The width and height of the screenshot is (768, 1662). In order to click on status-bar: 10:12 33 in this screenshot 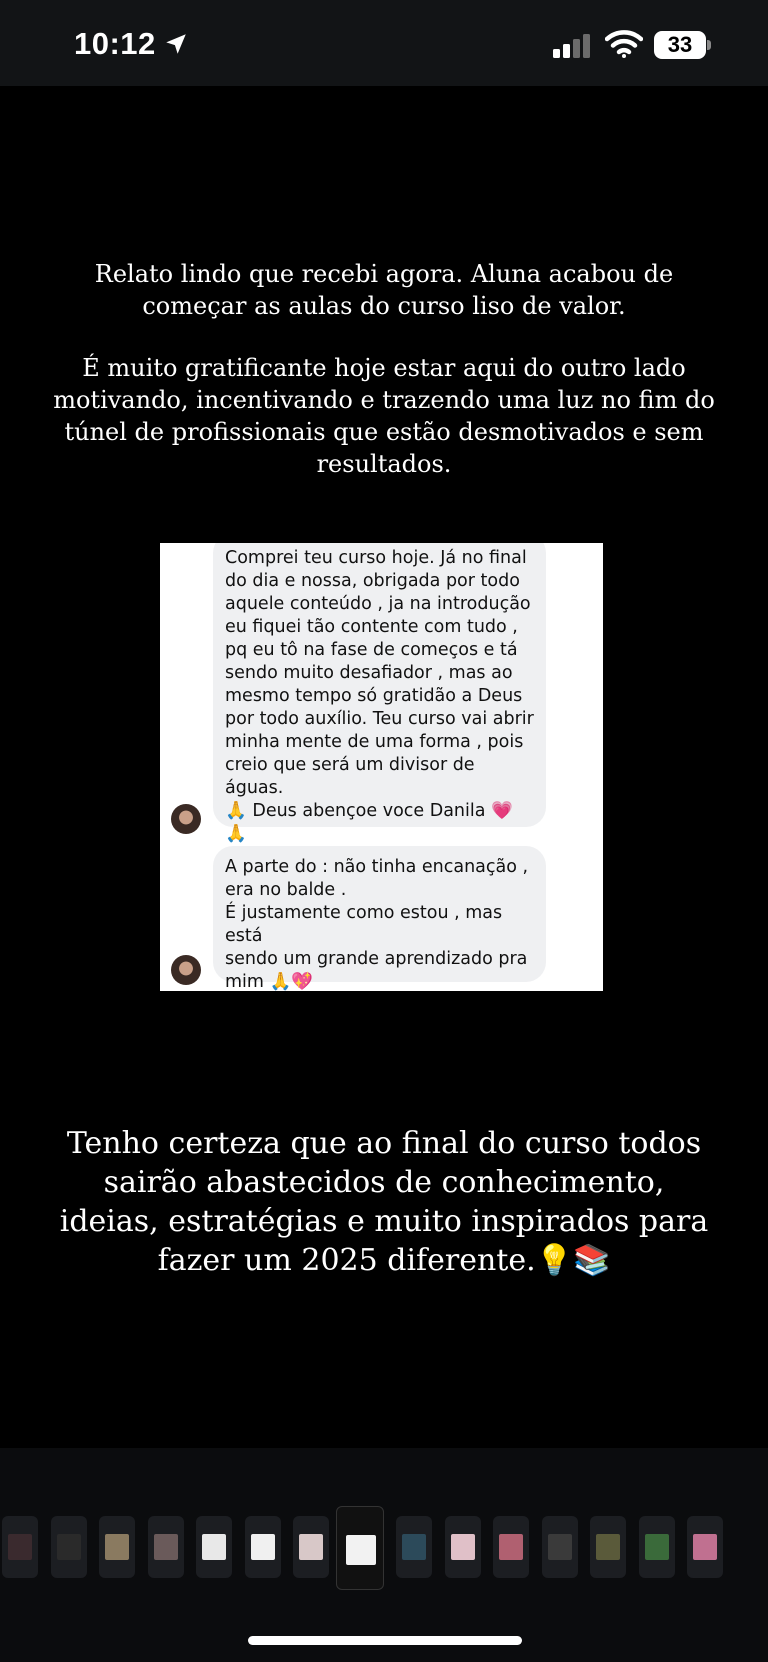, I will do `click(384, 43)`.